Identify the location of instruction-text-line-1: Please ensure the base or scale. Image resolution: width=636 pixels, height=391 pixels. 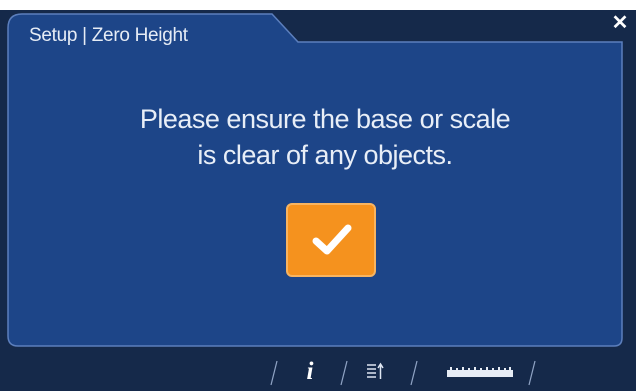
(325, 119).